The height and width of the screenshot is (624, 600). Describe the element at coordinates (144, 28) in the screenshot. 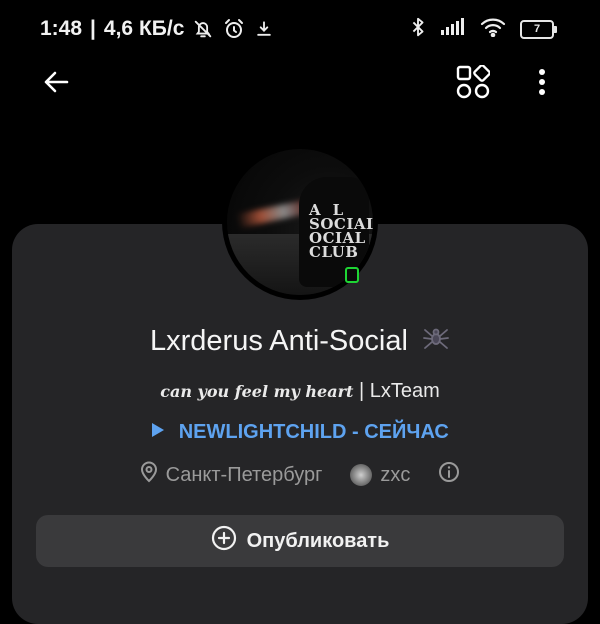

I see `network-speed: 4,6 КБ/с` at that location.